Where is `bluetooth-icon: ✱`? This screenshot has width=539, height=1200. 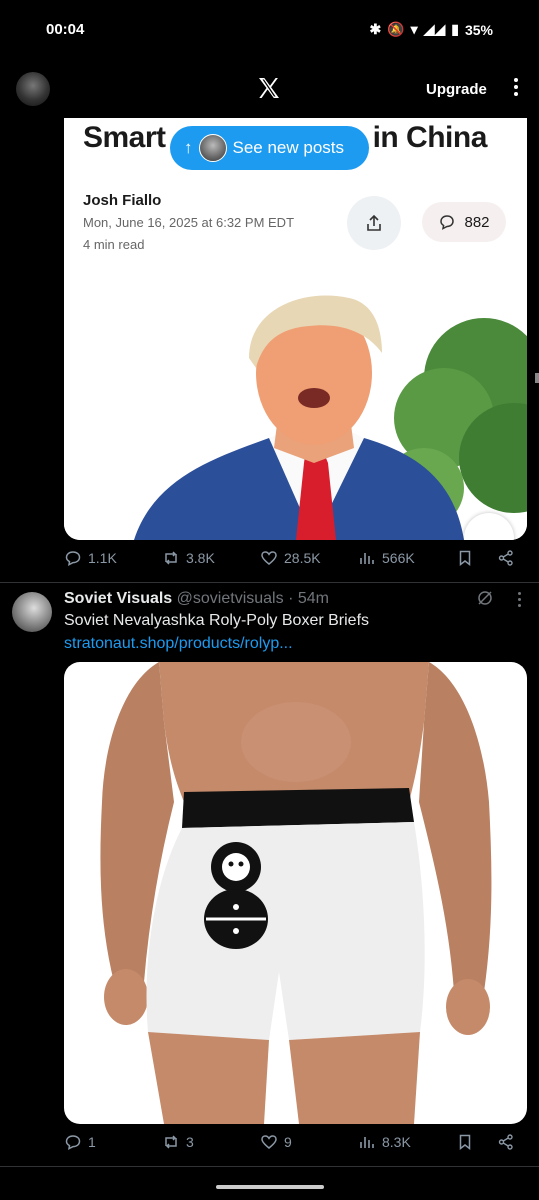
bluetooth-icon: ✱ is located at coordinates (375, 29).